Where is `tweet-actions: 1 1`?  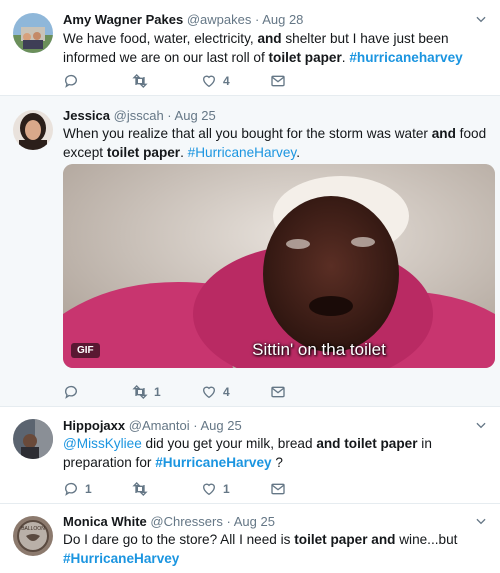 tweet-actions: 1 1 is located at coordinates (193, 490).